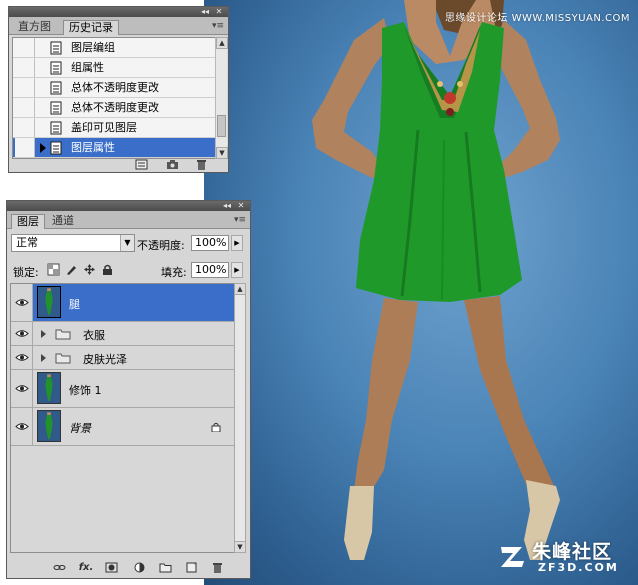 Image resolution: width=638 pixels, height=585 pixels. Describe the element at coordinates (74, 304) in the screenshot. I see `layer-name: 腿` at that location.